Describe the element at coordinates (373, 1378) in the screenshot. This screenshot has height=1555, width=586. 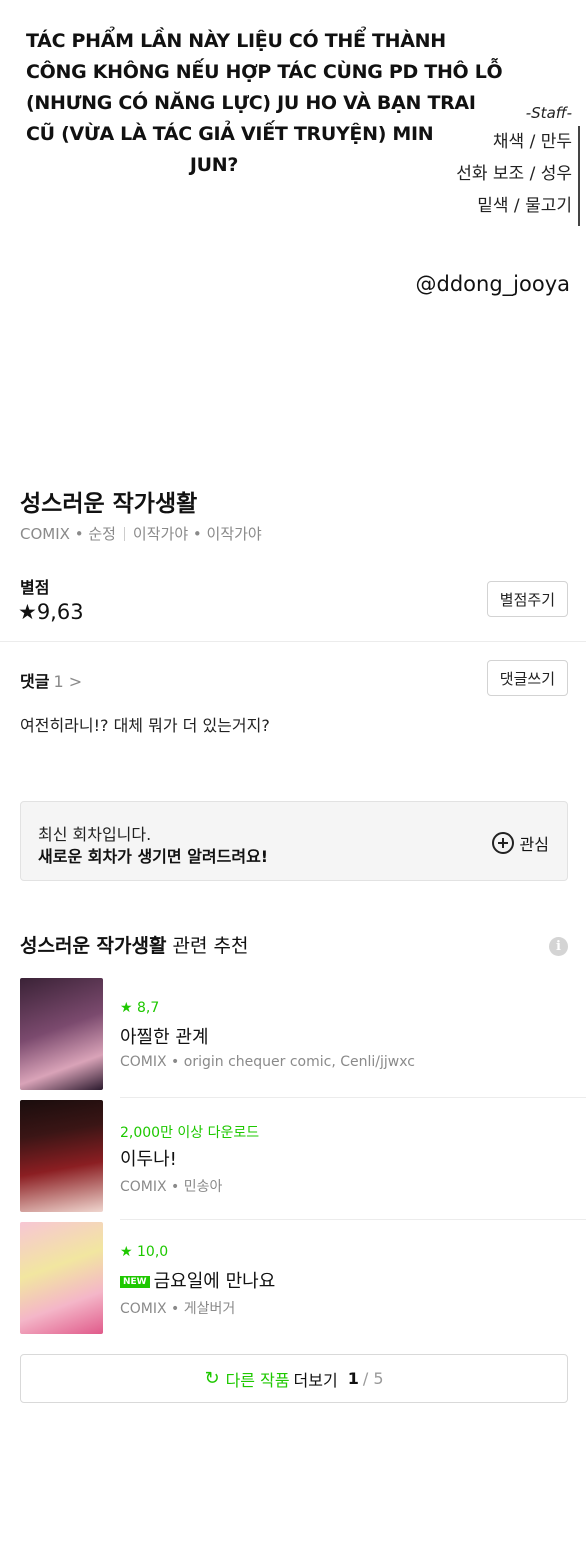
I see `page-total: / 5` at that location.